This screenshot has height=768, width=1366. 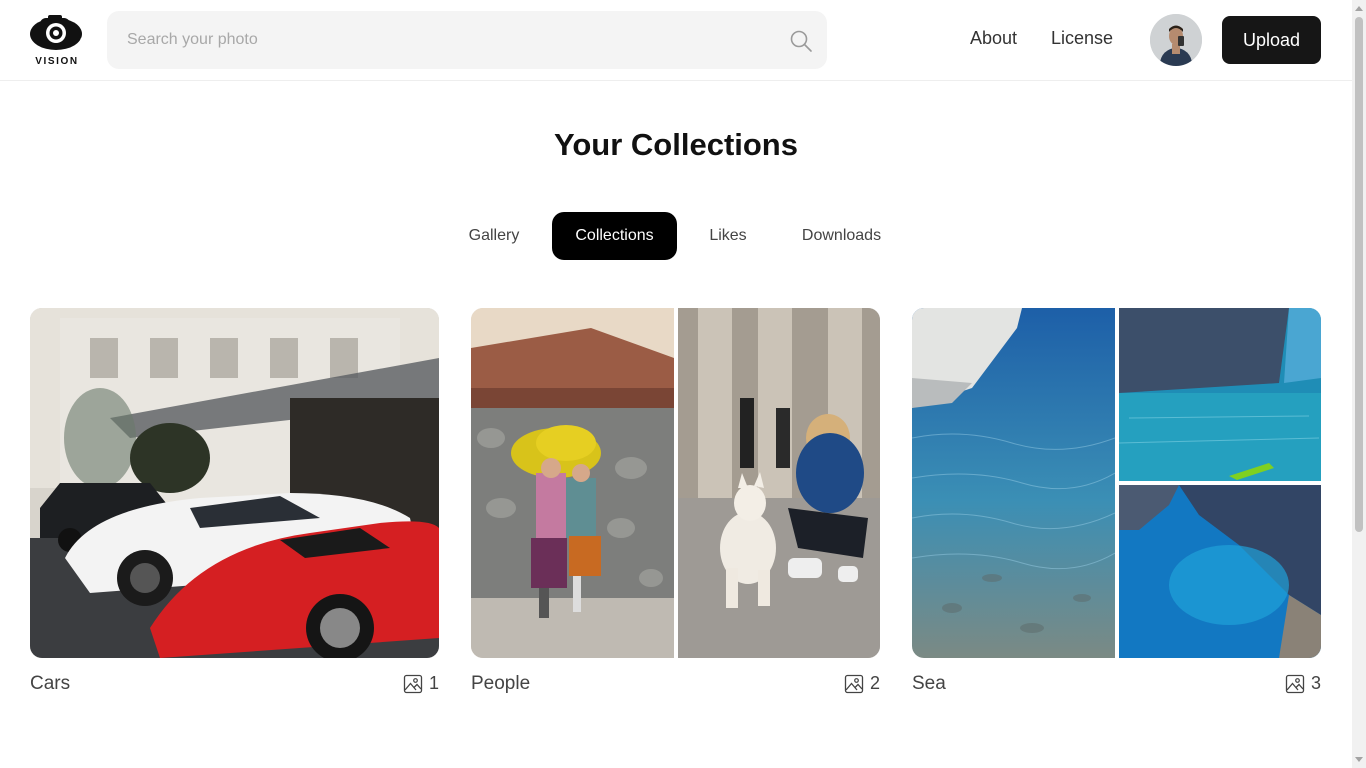 I want to click on tab-collections: Collections, so click(x=614, y=236).